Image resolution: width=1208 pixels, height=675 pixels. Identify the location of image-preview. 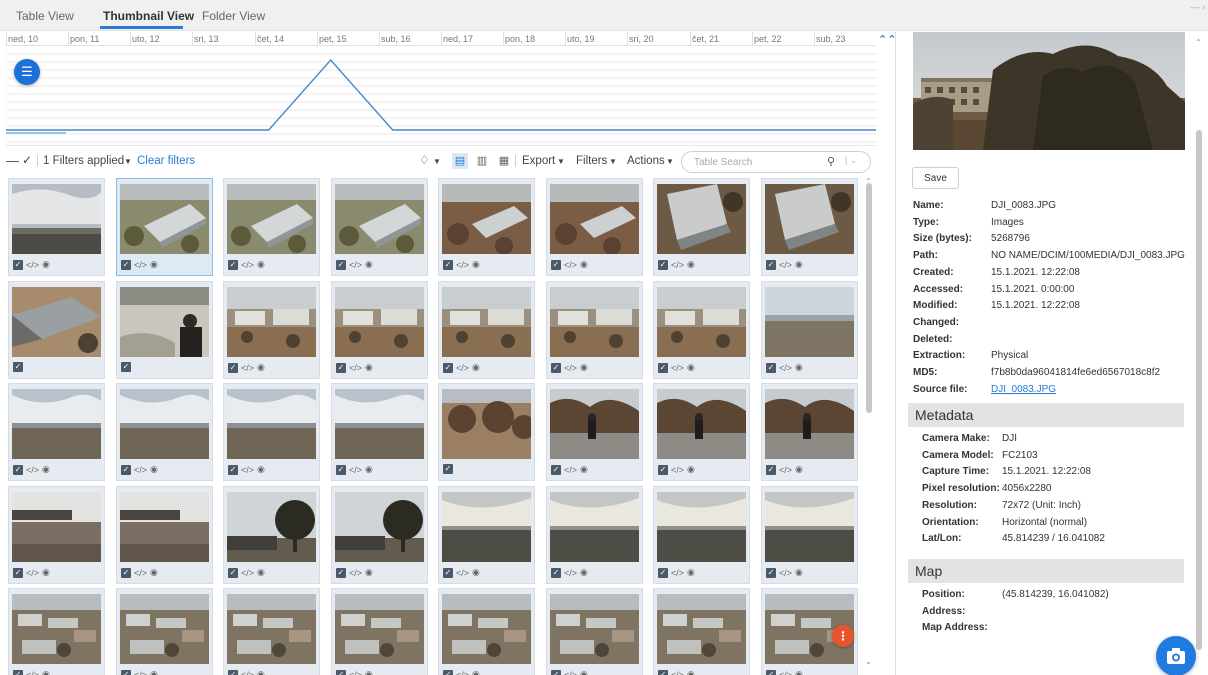
(1049, 91).